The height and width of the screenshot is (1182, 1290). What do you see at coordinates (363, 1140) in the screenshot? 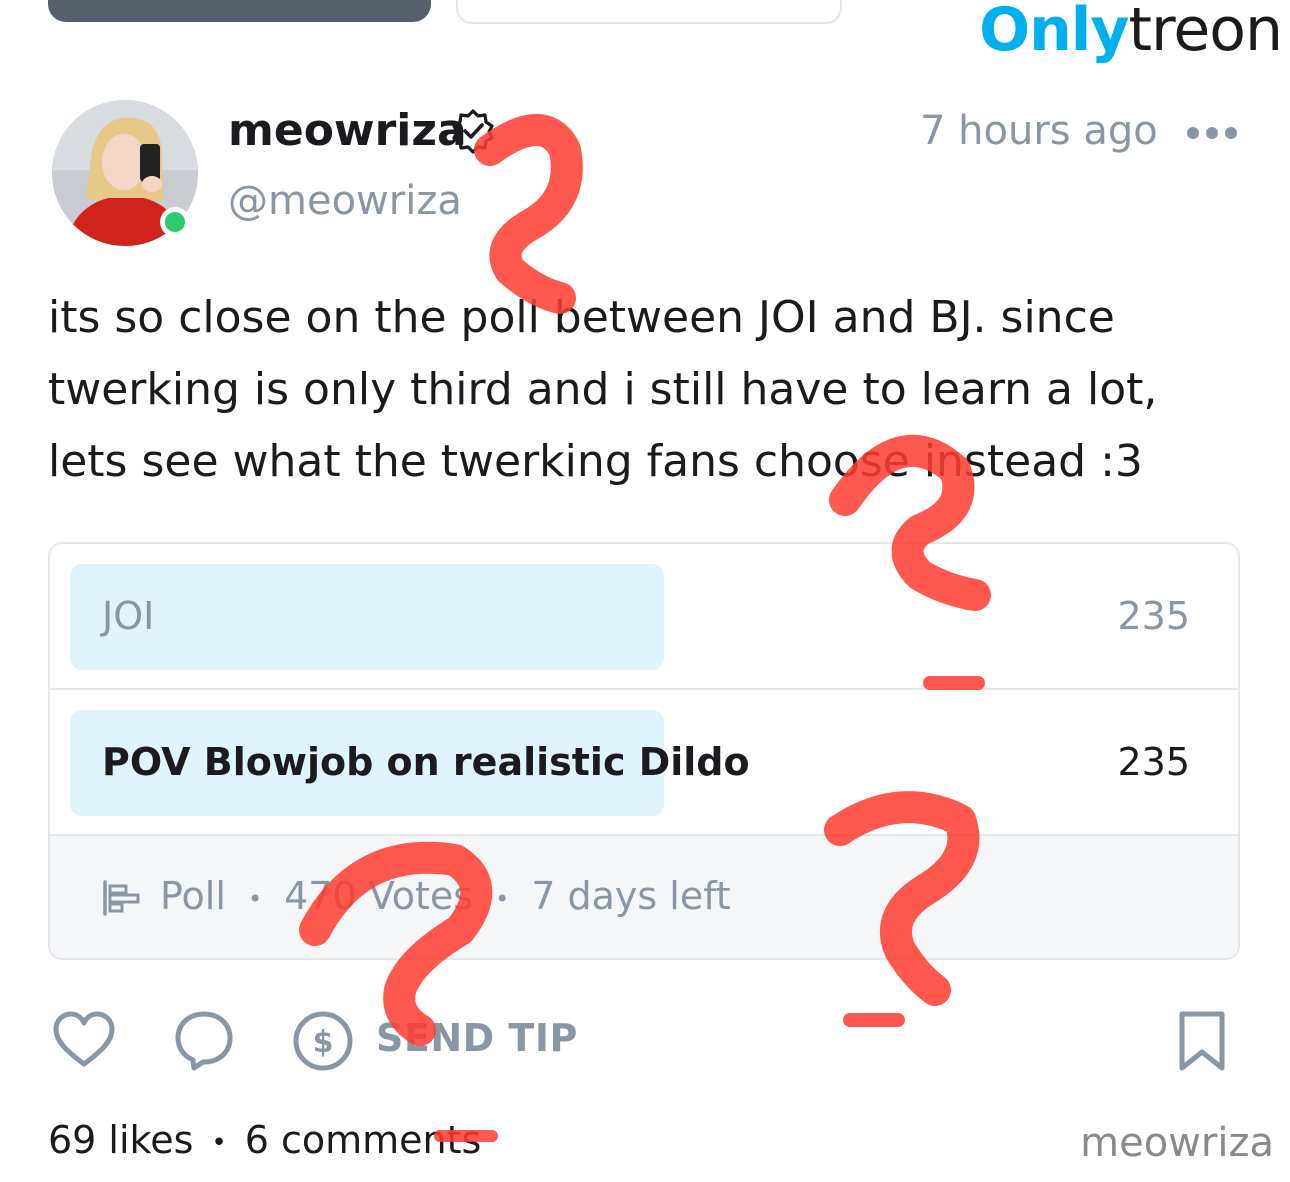
I see `comments-count: 6 comments` at bounding box center [363, 1140].